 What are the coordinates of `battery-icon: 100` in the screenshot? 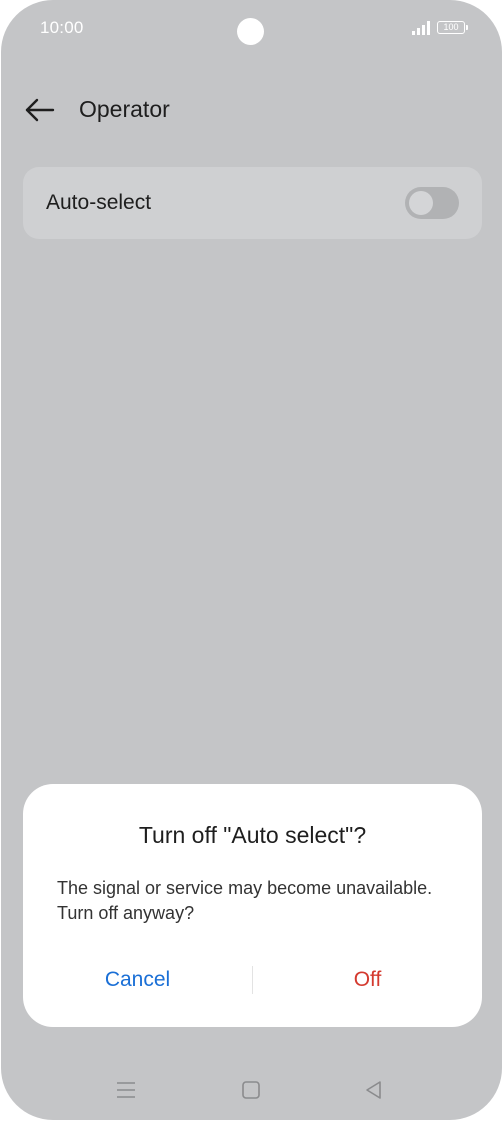 It's located at (451, 27).